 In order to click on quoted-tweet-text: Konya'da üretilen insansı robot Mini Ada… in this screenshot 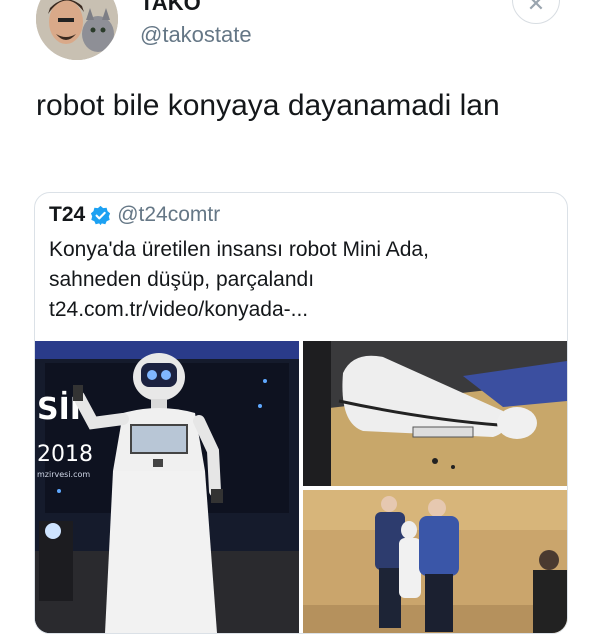, I will do `click(299, 280)`.